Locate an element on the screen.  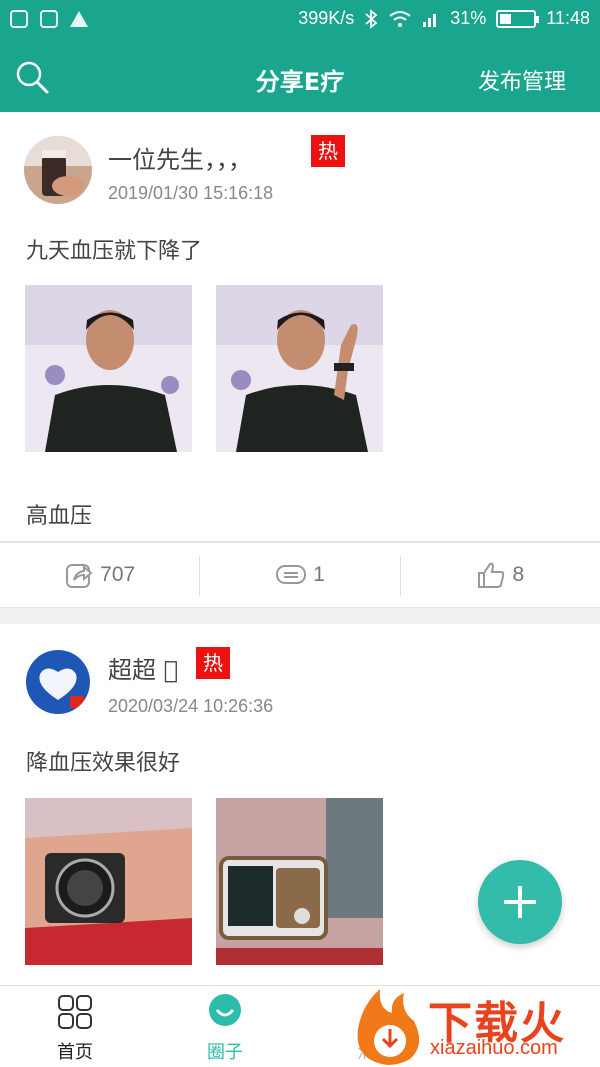
tab-label: 首页 is located at coordinates (75, 1052).